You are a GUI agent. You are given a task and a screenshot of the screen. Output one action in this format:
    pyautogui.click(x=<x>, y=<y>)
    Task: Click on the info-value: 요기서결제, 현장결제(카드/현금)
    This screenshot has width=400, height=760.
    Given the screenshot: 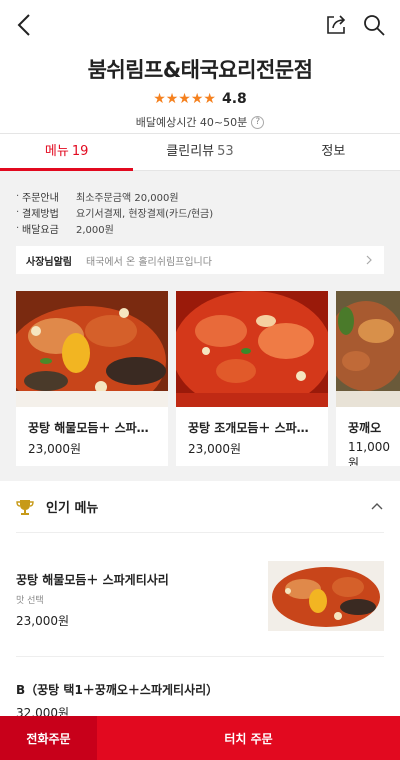 What is the action you would take?
    pyautogui.click(x=145, y=214)
    